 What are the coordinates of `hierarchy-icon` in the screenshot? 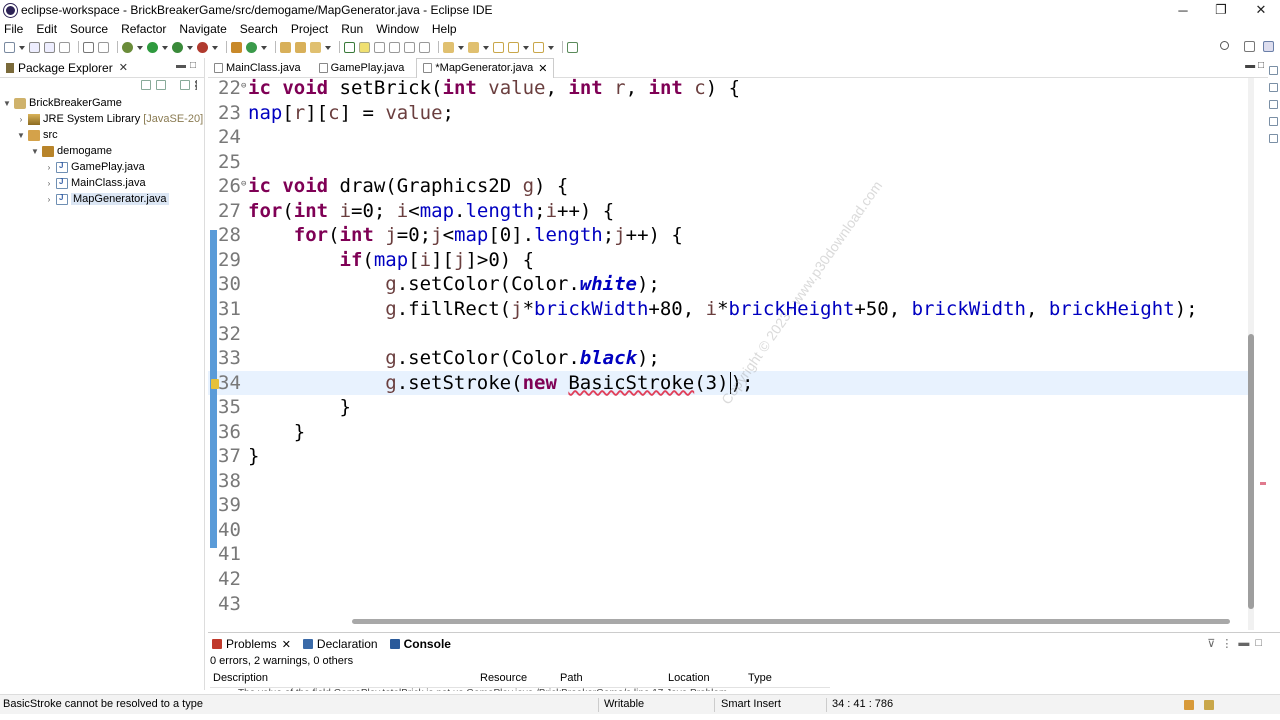 It's located at (1273, 104).